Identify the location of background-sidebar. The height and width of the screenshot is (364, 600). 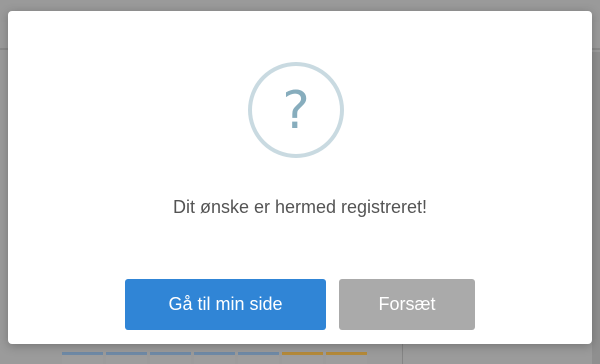
(596, 208).